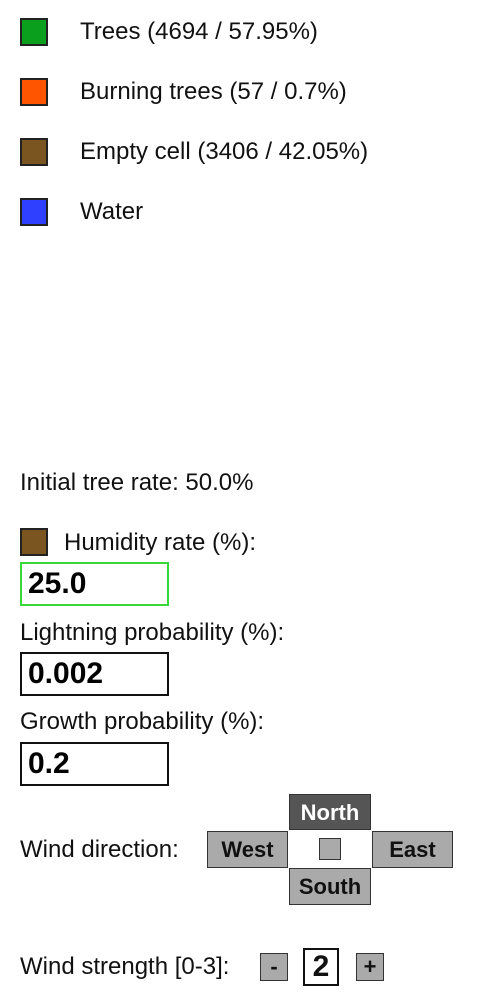 The width and height of the screenshot is (501, 1005). What do you see at coordinates (142, 721) in the screenshot?
I see `growth-probability-label: Growth probability (%):` at bounding box center [142, 721].